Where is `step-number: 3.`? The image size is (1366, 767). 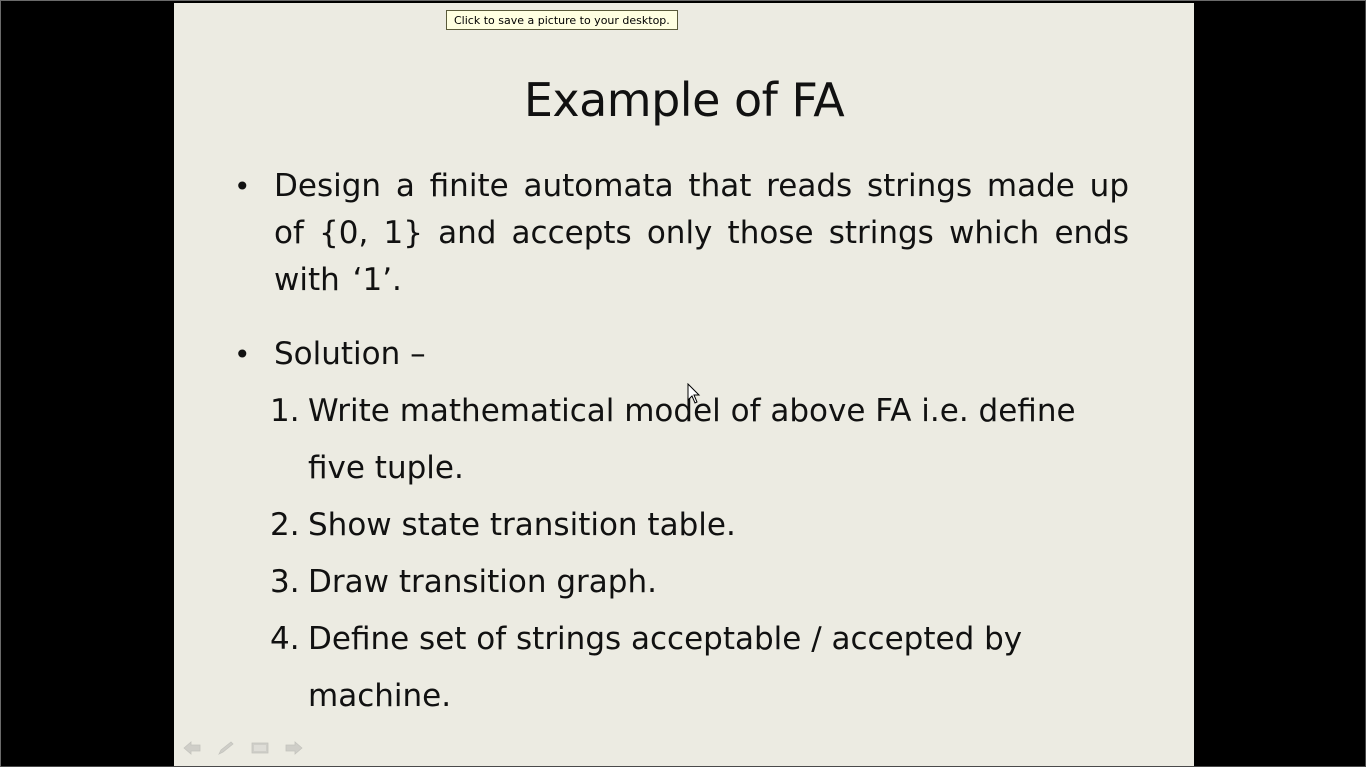
step-number: 3. is located at coordinates (285, 582).